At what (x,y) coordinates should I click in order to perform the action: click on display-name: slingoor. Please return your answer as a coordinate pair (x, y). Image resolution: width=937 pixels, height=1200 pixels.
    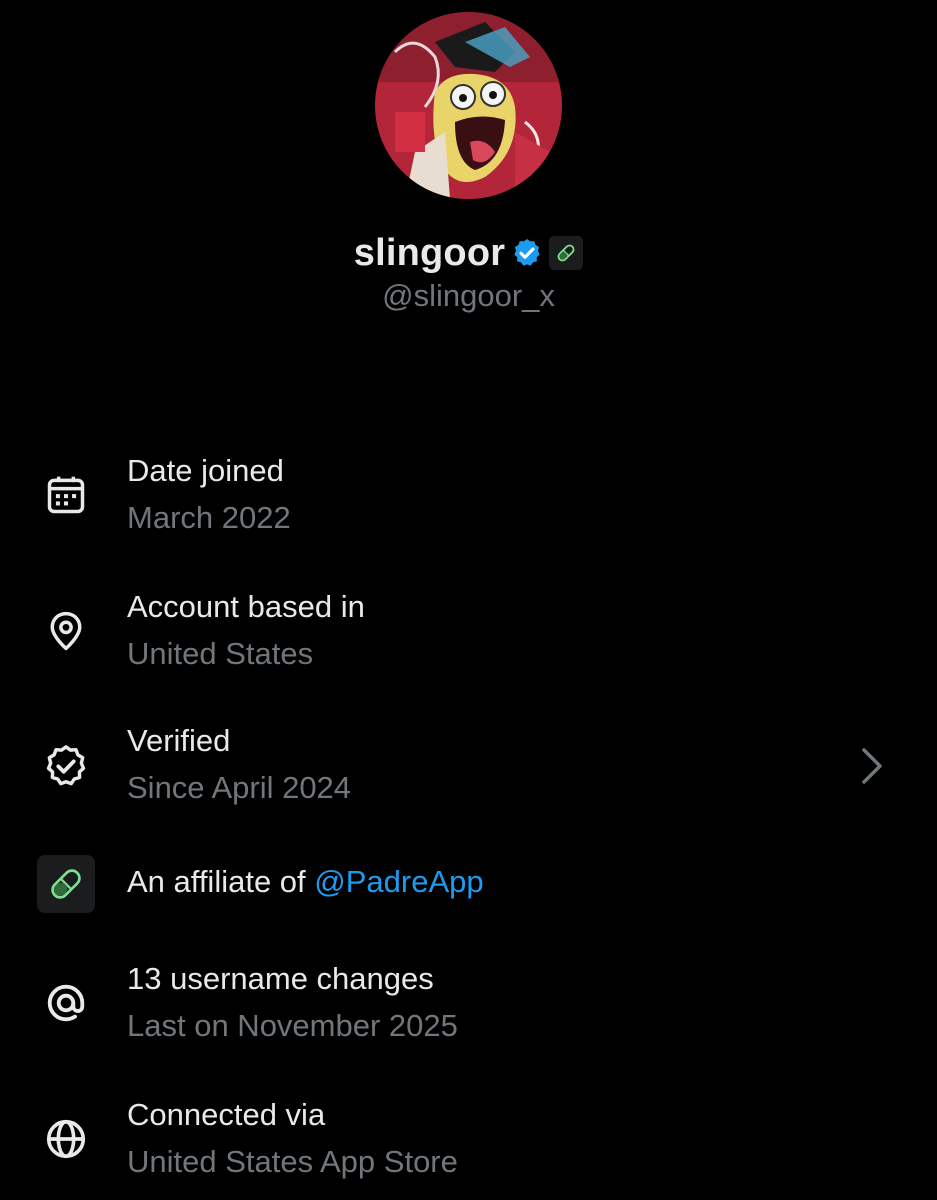
    Looking at the image, I should click on (429, 252).